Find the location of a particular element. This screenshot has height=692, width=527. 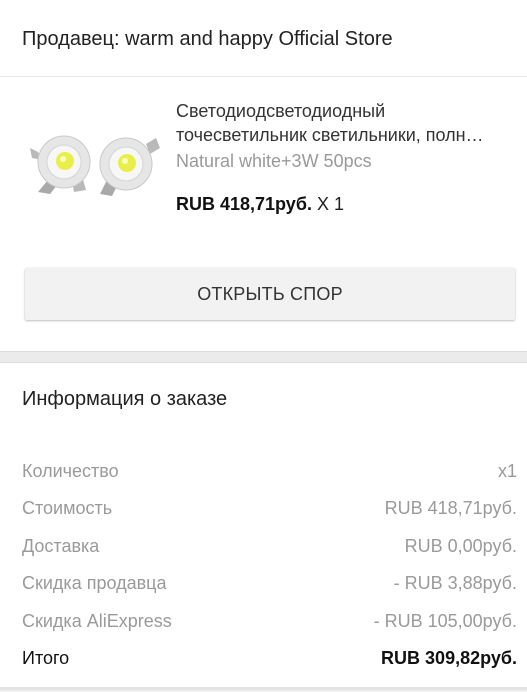

order-row-shipping: Доставка RUB 0,00руб. is located at coordinates (269, 546).